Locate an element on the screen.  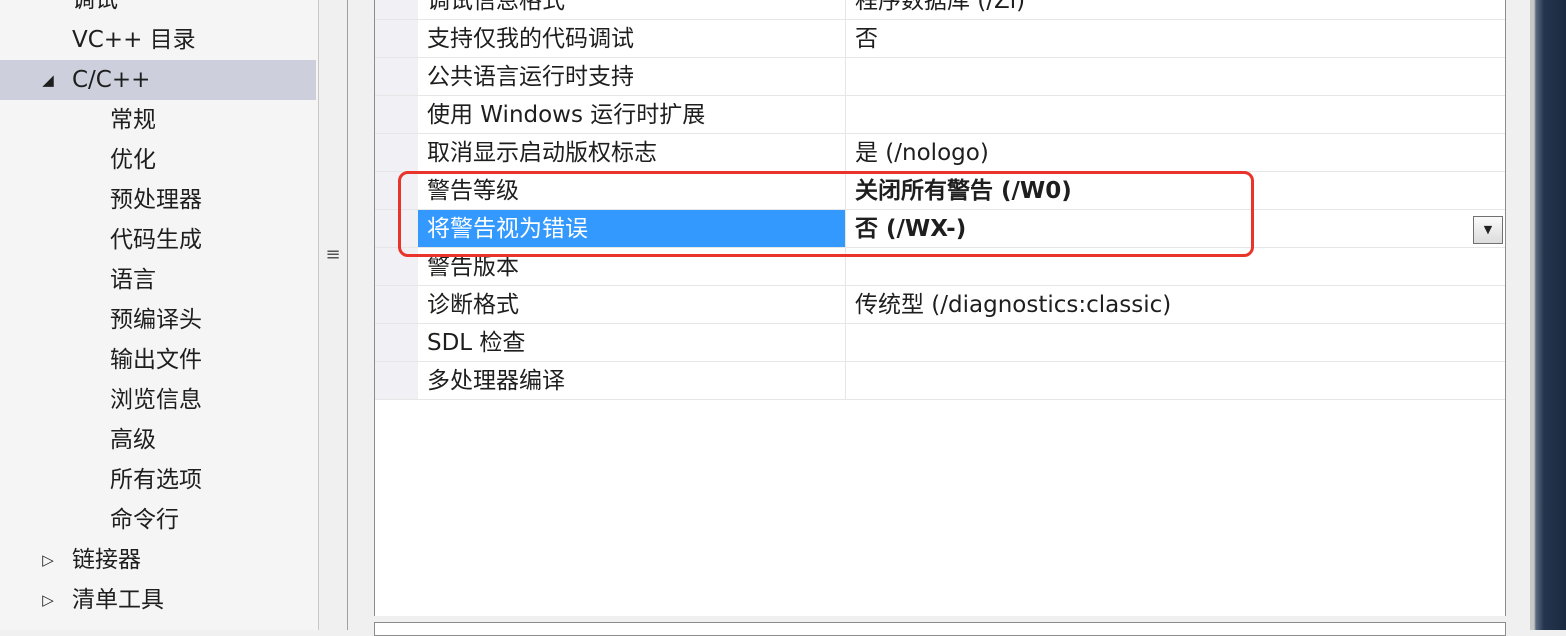
tree-item: 预编译头 is located at coordinates (158, 320).